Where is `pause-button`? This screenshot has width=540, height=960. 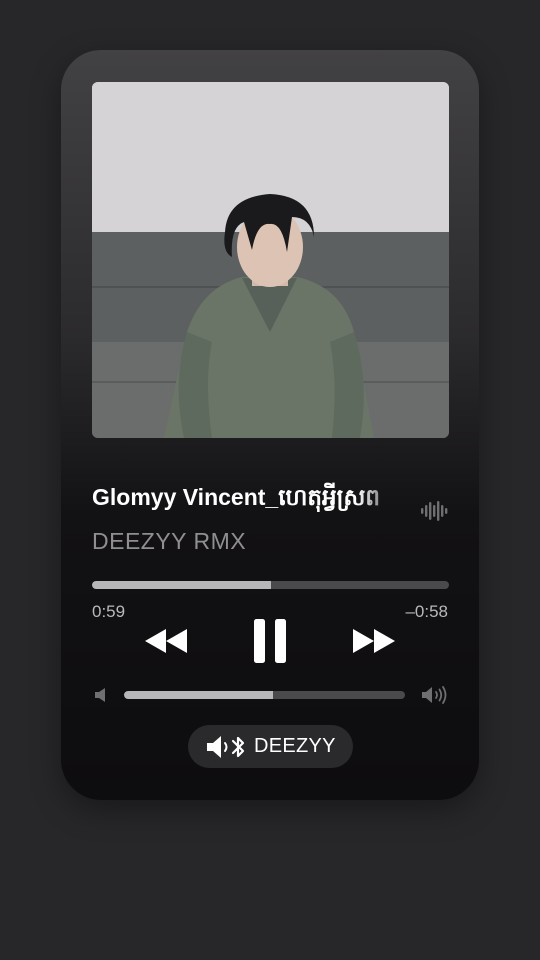
pause-button is located at coordinates (270, 641).